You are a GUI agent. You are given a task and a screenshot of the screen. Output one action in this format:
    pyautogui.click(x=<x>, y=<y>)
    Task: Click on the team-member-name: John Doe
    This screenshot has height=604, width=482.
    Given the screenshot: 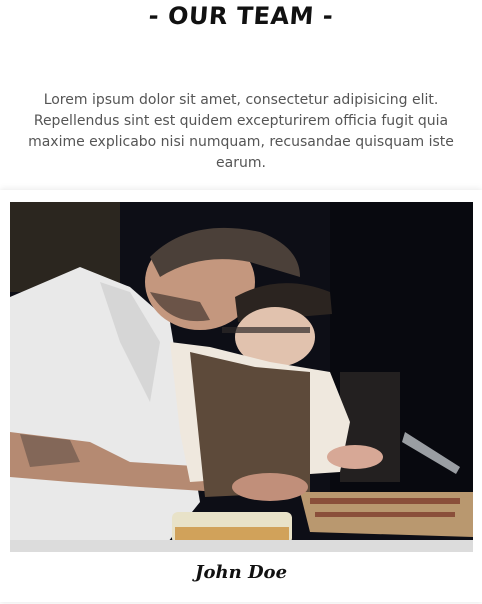 What is the action you would take?
    pyautogui.click(x=241, y=572)
    